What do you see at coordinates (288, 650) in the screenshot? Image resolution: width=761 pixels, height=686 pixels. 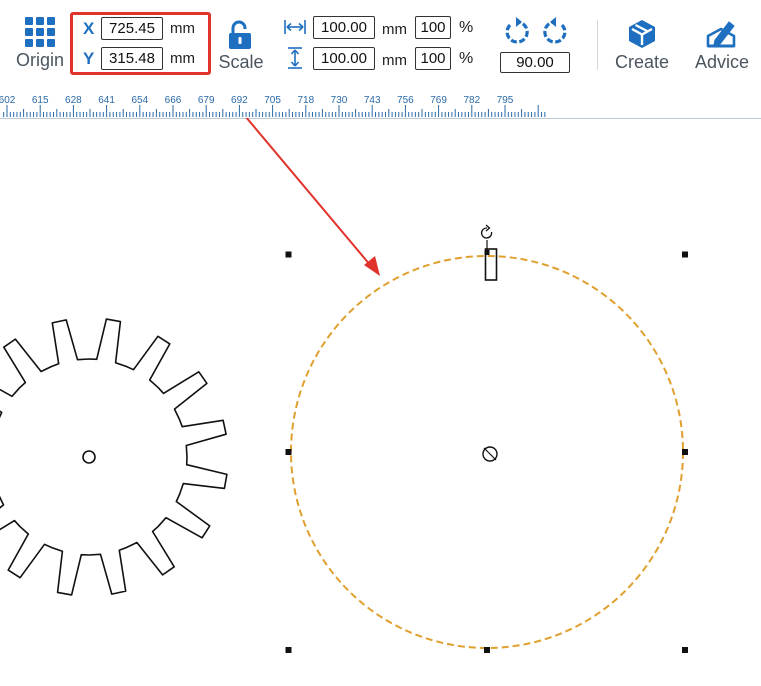 I see `handle-bottom-left` at bounding box center [288, 650].